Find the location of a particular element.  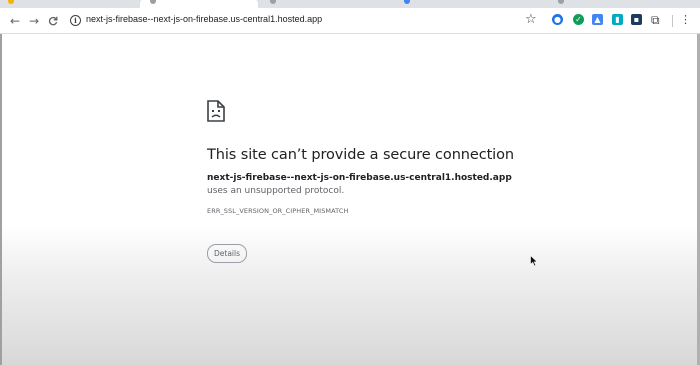

extension-1-icon: ● is located at coordinates (557, 19).